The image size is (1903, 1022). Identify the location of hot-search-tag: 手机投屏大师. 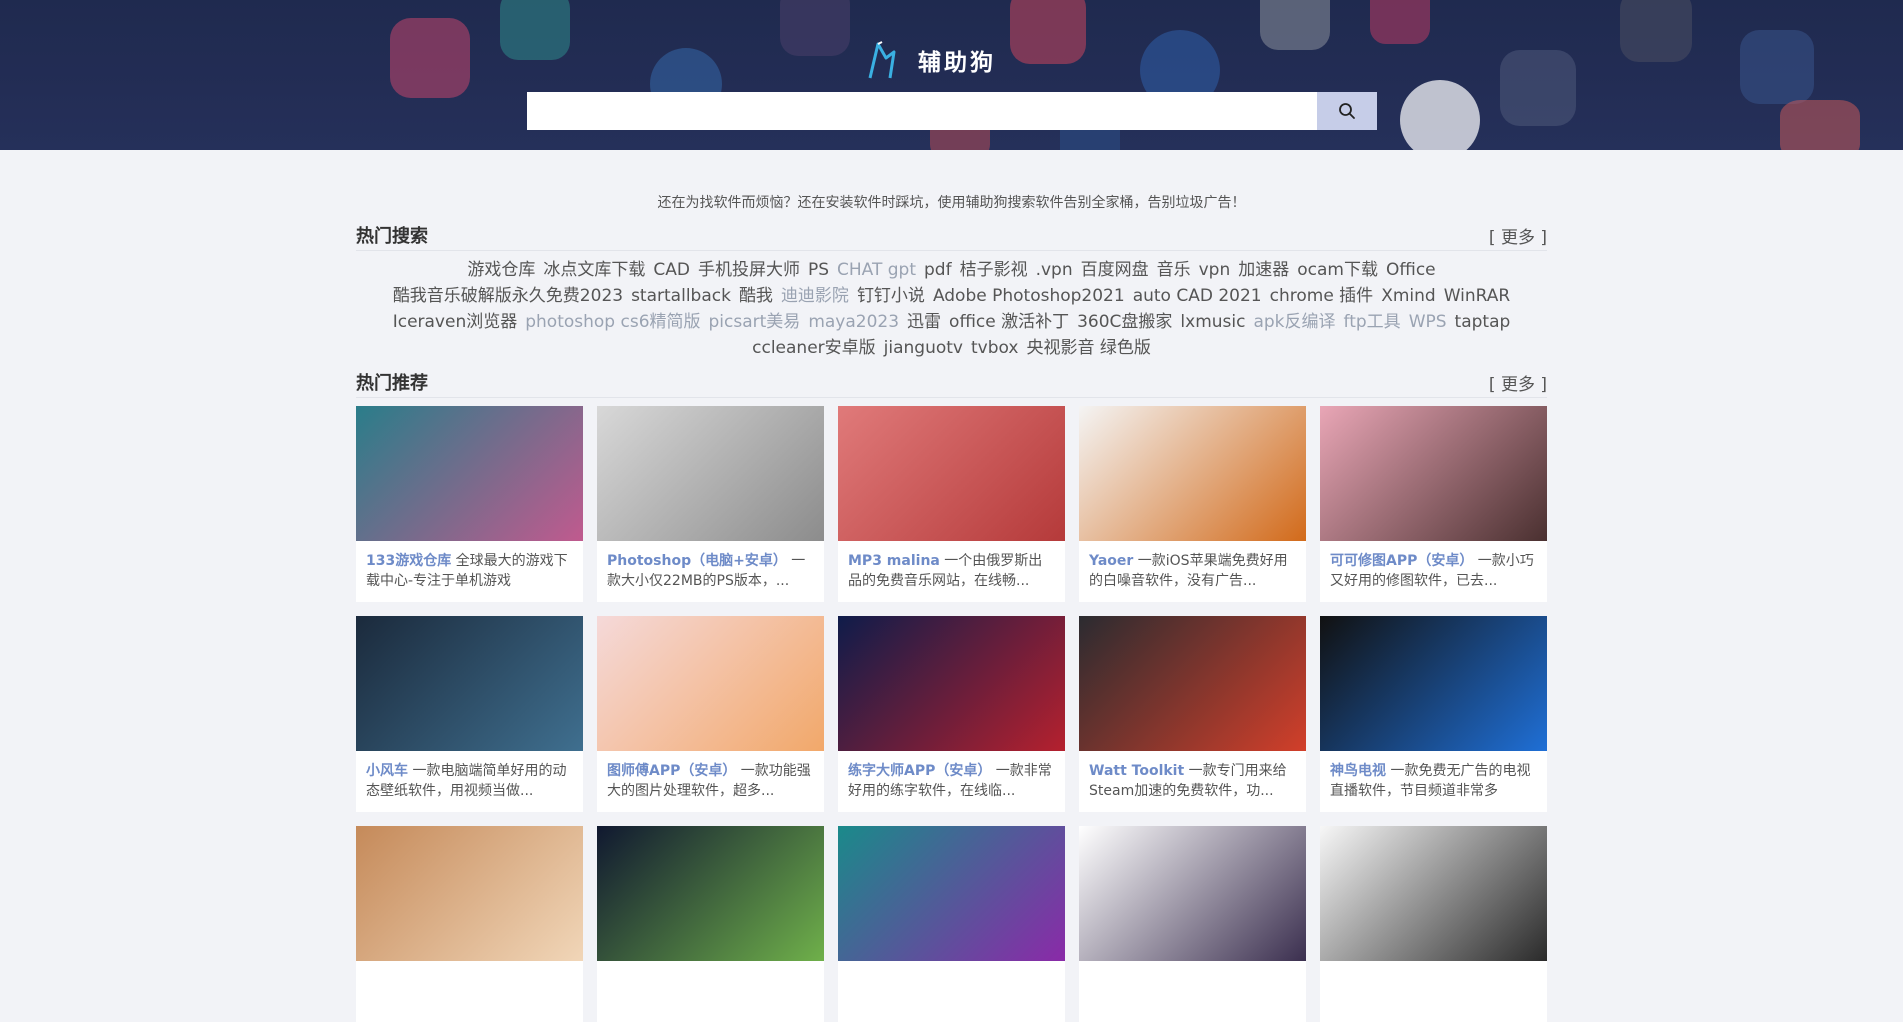
(749, 270).